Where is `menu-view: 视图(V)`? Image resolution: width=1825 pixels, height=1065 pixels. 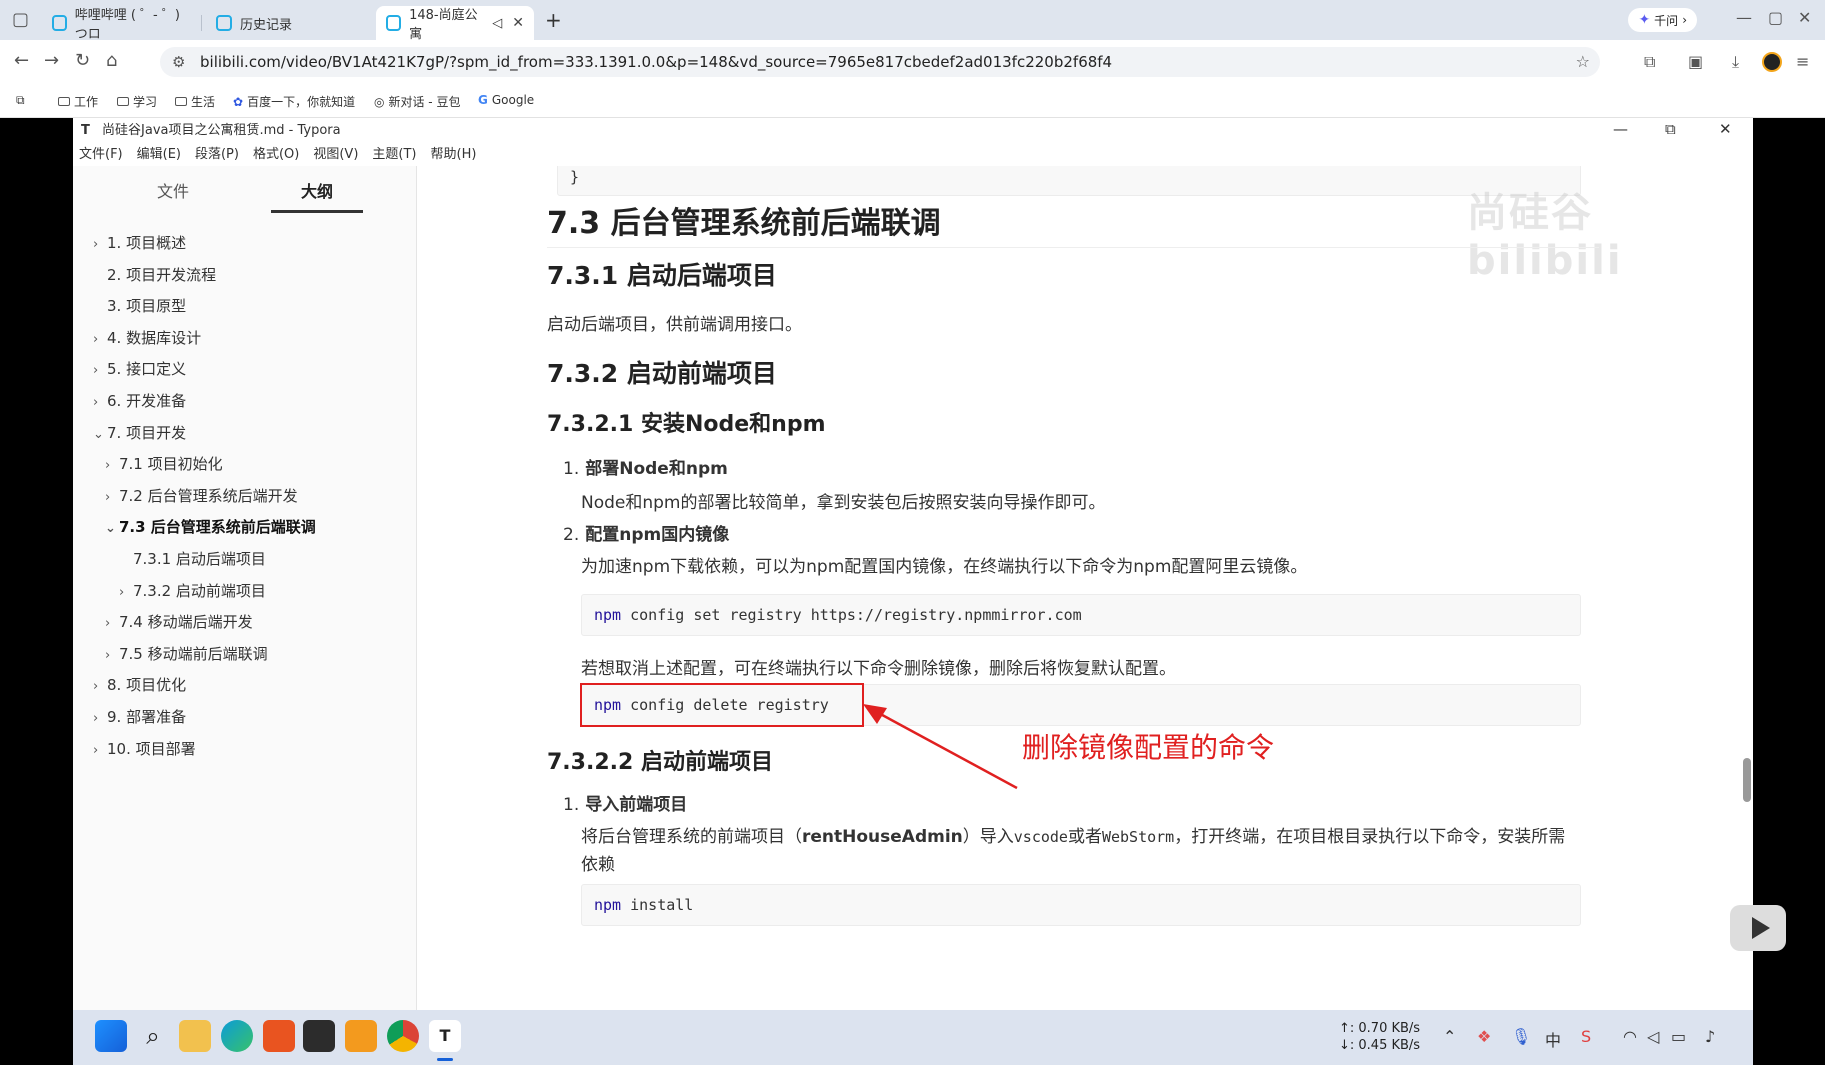 menu-view: 视图(V) is located at coordinates (335, 155).